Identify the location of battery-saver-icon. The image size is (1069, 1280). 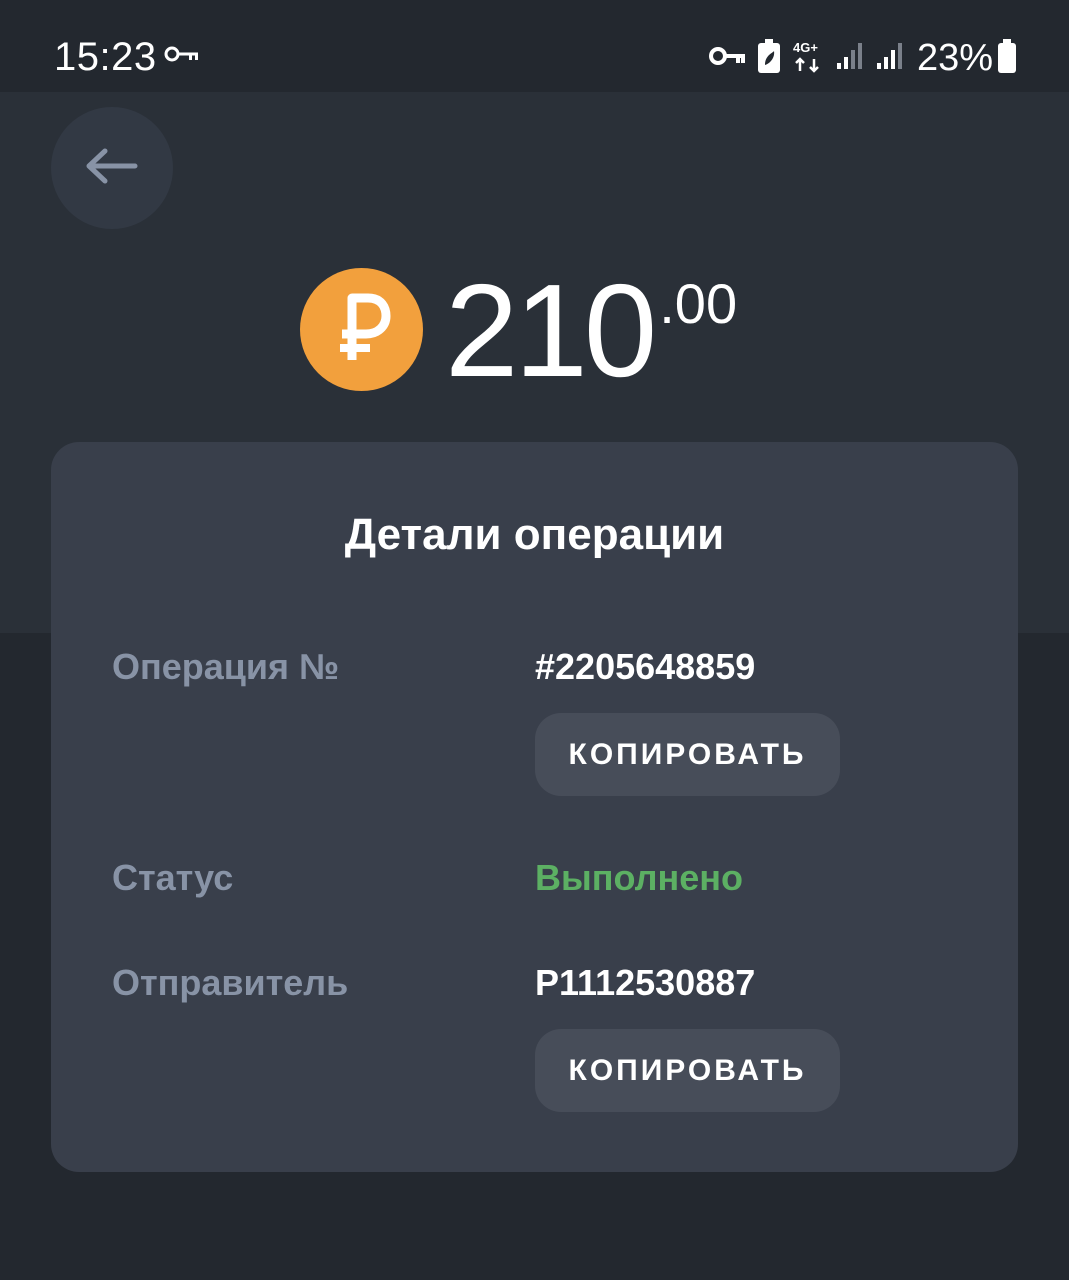
(769, 58).